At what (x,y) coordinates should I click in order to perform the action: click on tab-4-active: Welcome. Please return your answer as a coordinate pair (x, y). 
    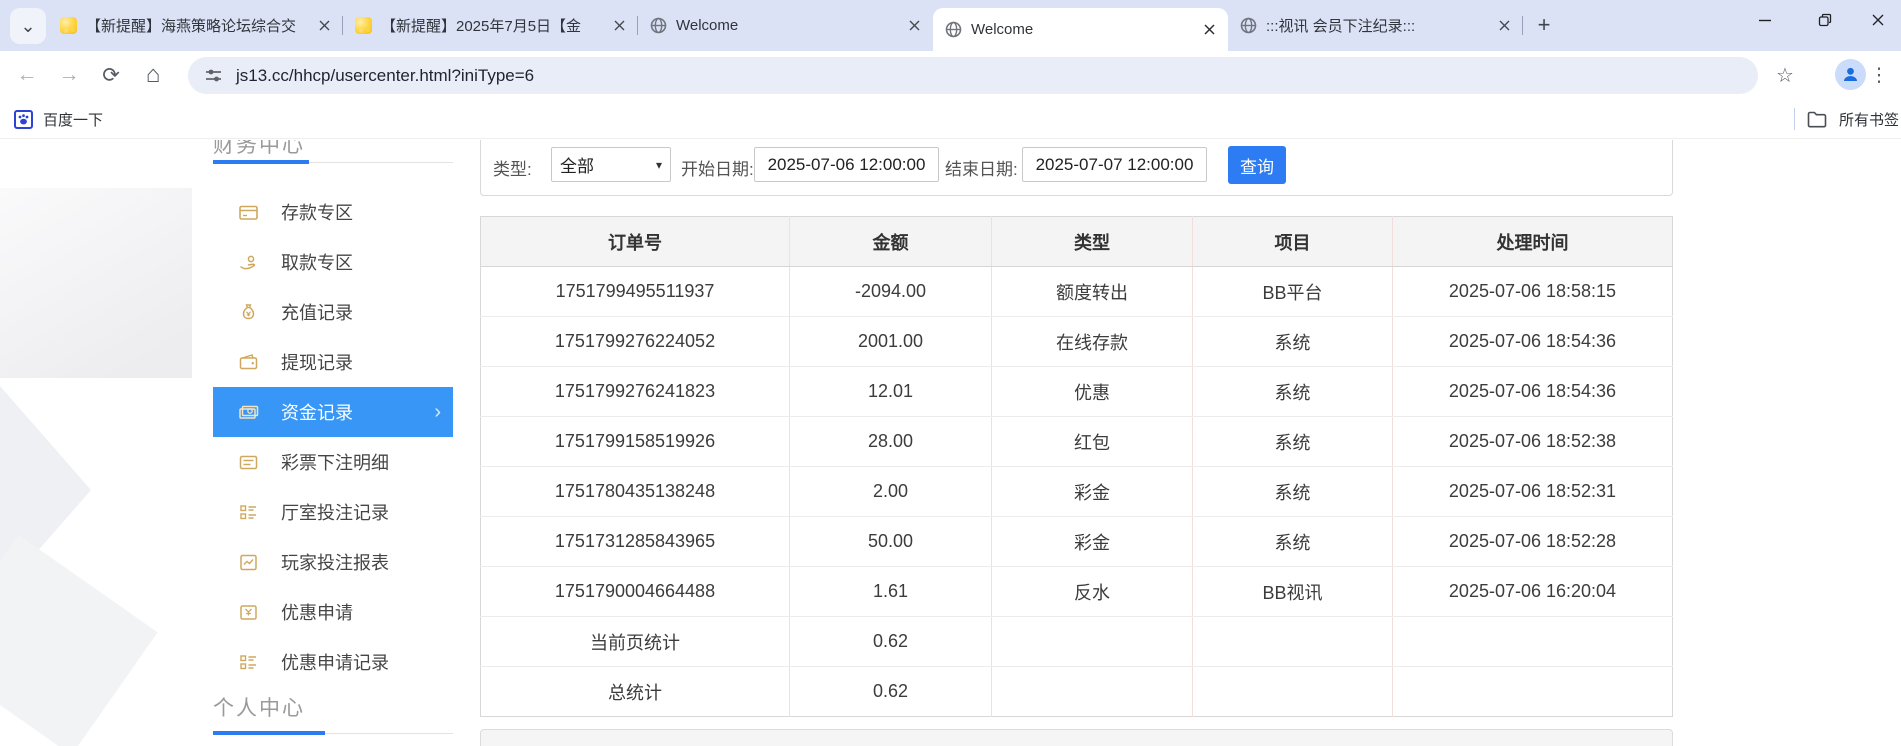
    Looking at the image, I should click on (1080, 29).